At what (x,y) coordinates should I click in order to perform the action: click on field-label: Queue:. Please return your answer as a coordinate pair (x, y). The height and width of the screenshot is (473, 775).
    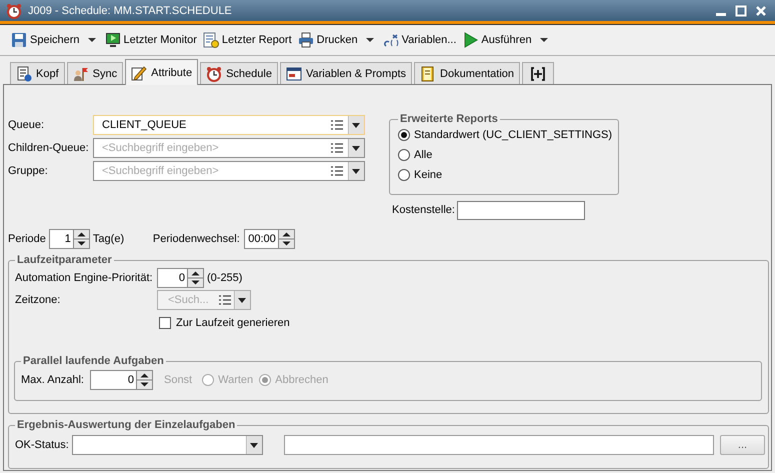
    Looking at the image, I should click on (27, 125).